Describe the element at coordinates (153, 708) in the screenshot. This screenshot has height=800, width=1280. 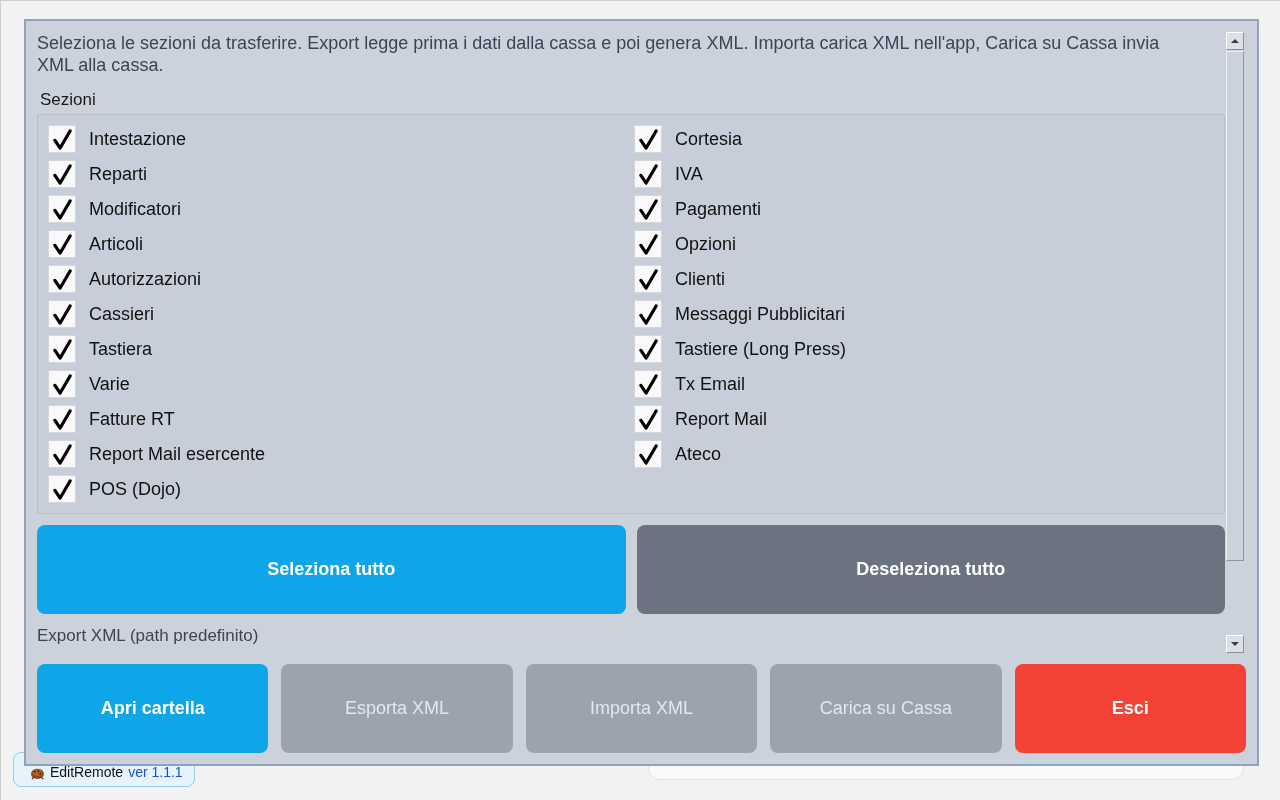
I see `action-button: Apri cartella` at that location.